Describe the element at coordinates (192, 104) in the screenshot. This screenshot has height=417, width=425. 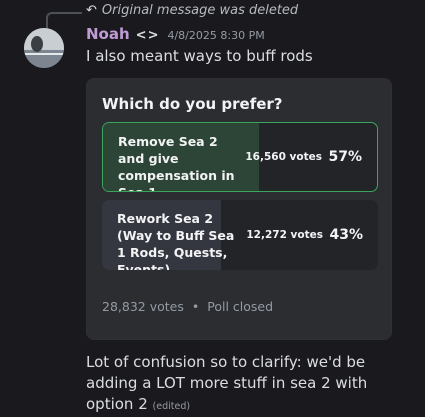
I see `poll-question: Which do you prefer?` at that location.